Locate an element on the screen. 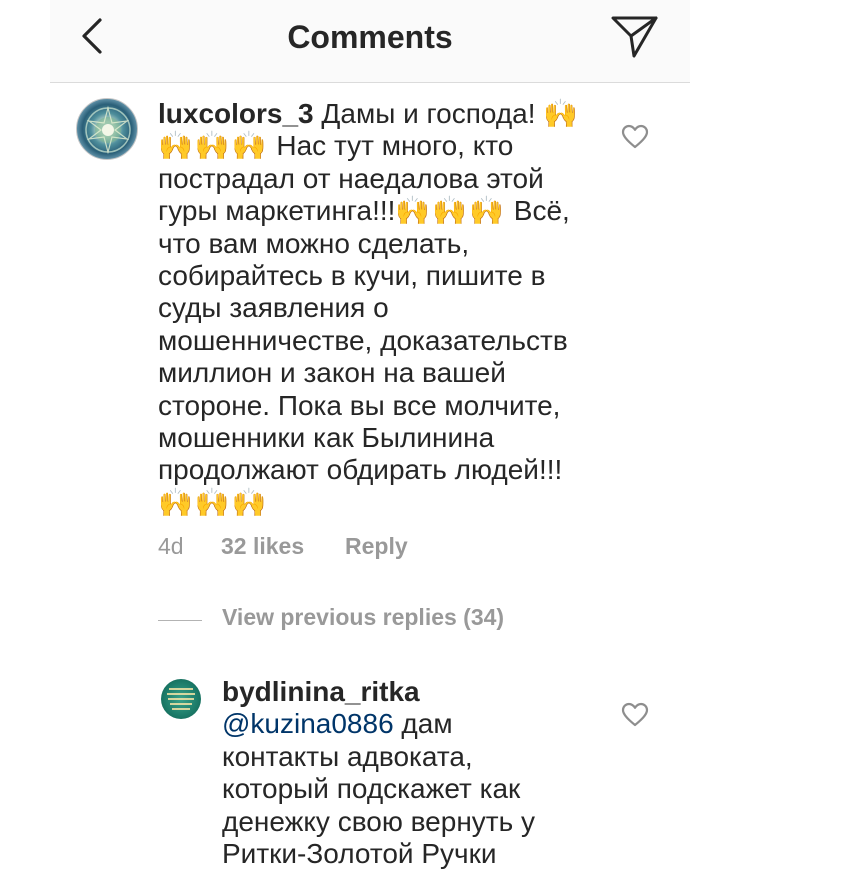 Image resolution: width=848 pixels, height=871 pixels. like-button is located at coordinates (635, 137).